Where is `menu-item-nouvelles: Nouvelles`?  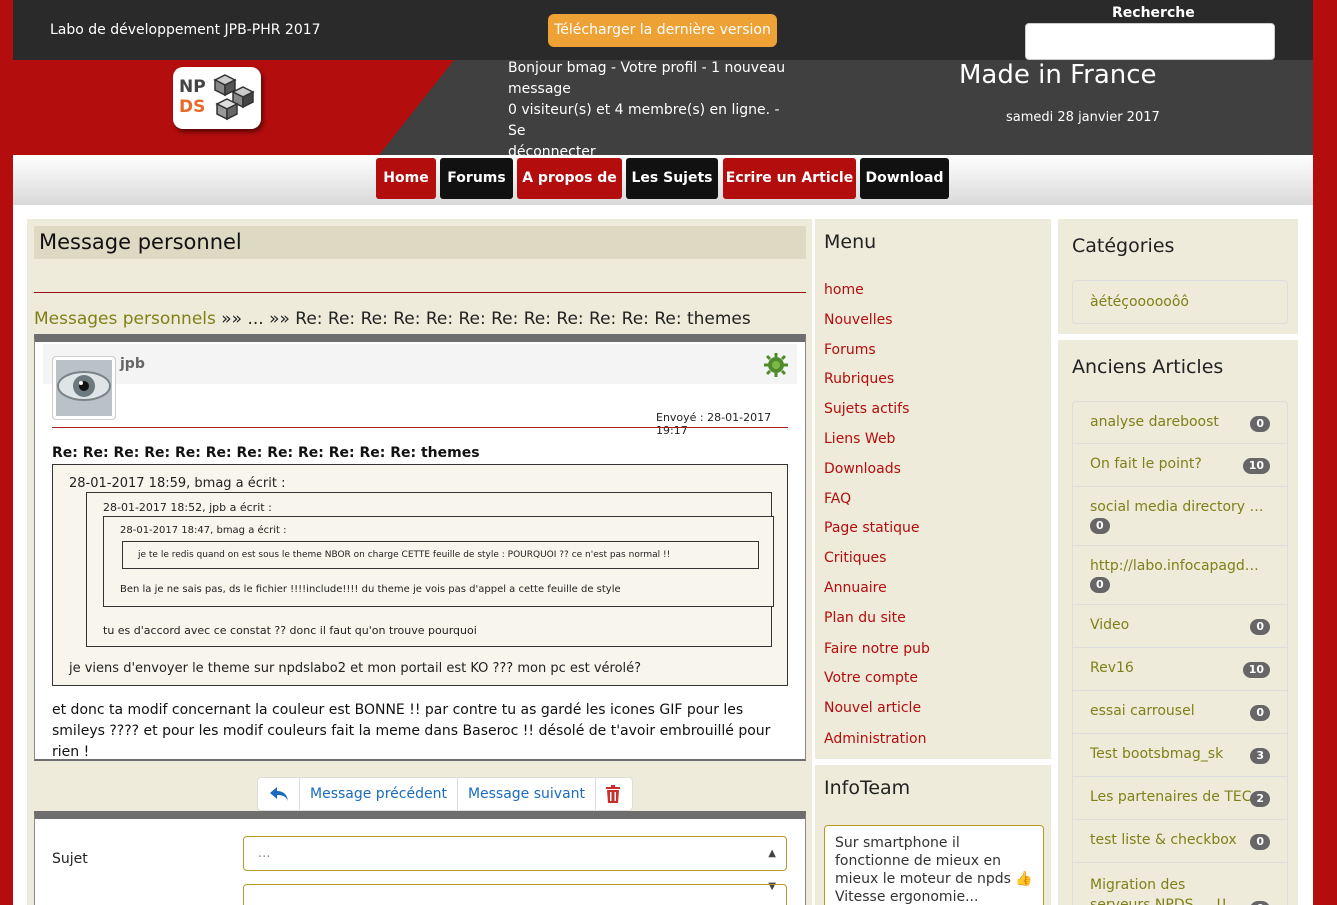
menu-item-nouvelles: Nouvelles is located at coordinates (858, 320).